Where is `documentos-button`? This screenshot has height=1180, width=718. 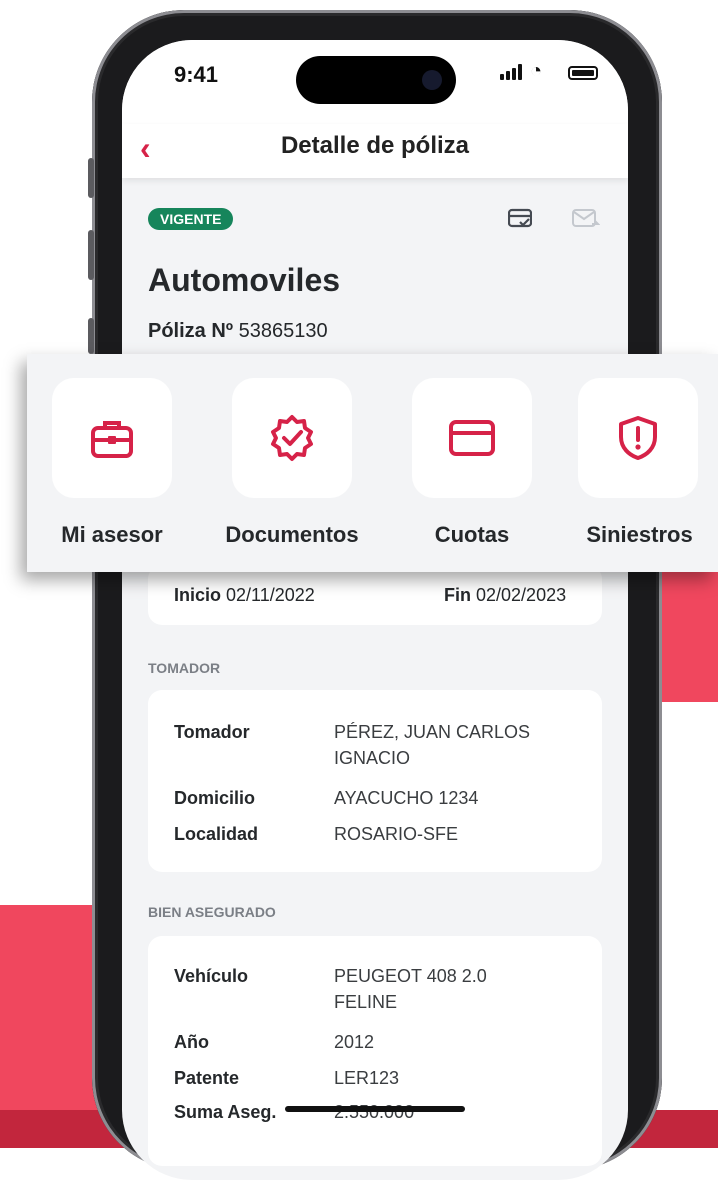 documentos-button is located at coordinates (292, 438).